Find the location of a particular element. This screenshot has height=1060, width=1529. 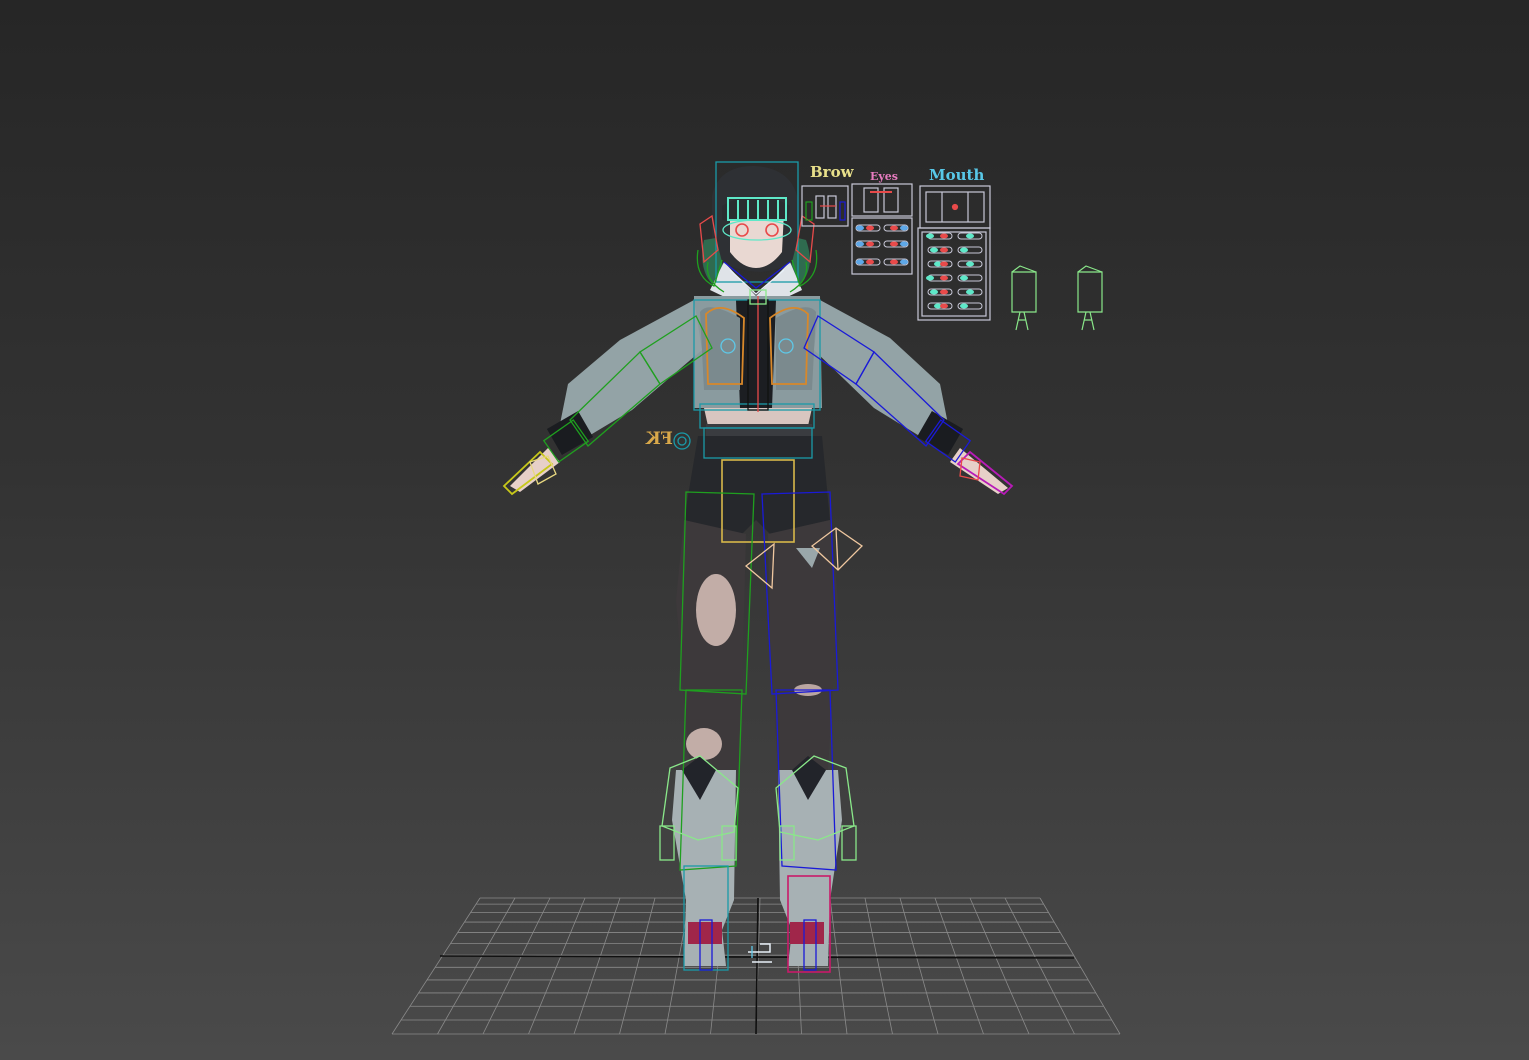

mouth-label: Mouth is located at coordinates (957, 175).